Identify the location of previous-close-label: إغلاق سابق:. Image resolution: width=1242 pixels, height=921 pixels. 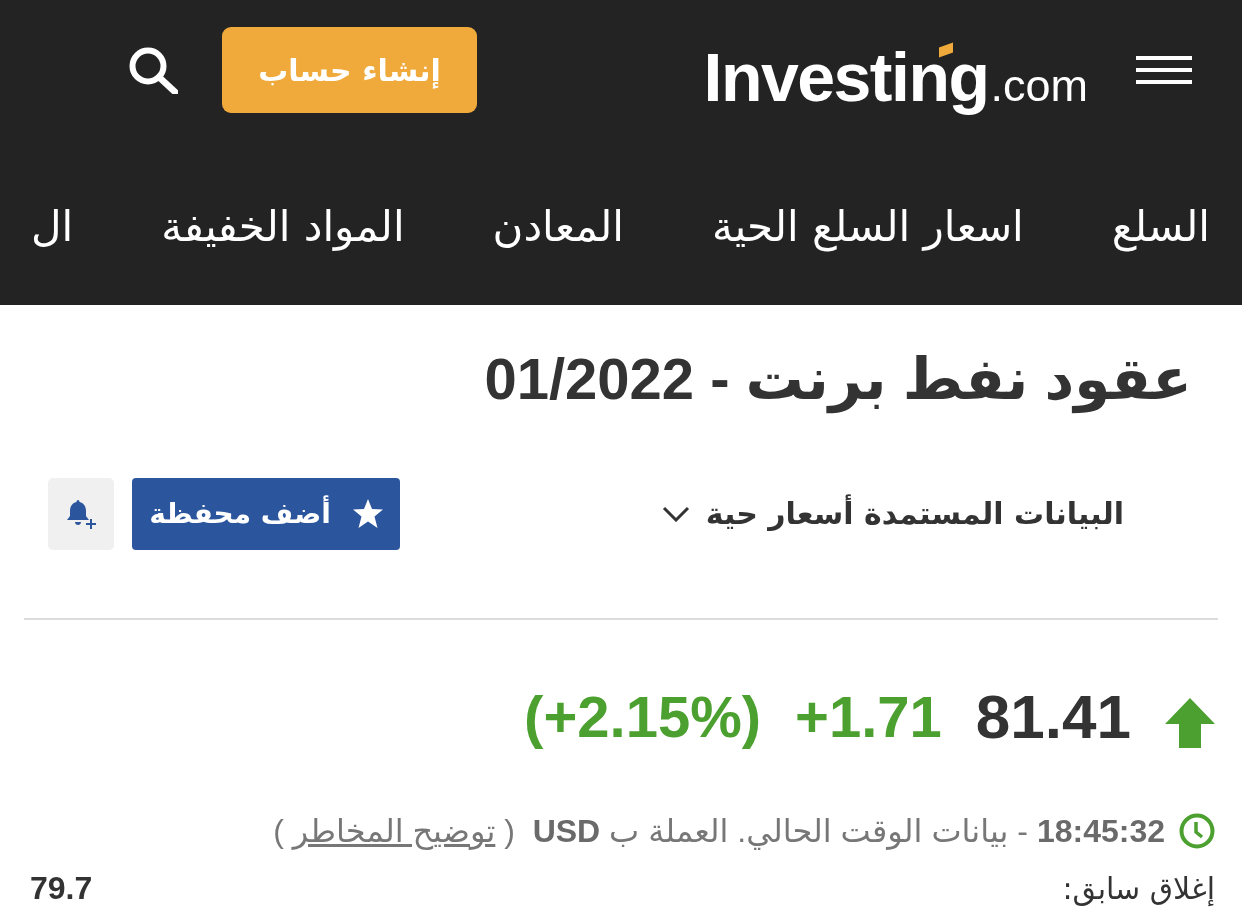
(1138, 888).